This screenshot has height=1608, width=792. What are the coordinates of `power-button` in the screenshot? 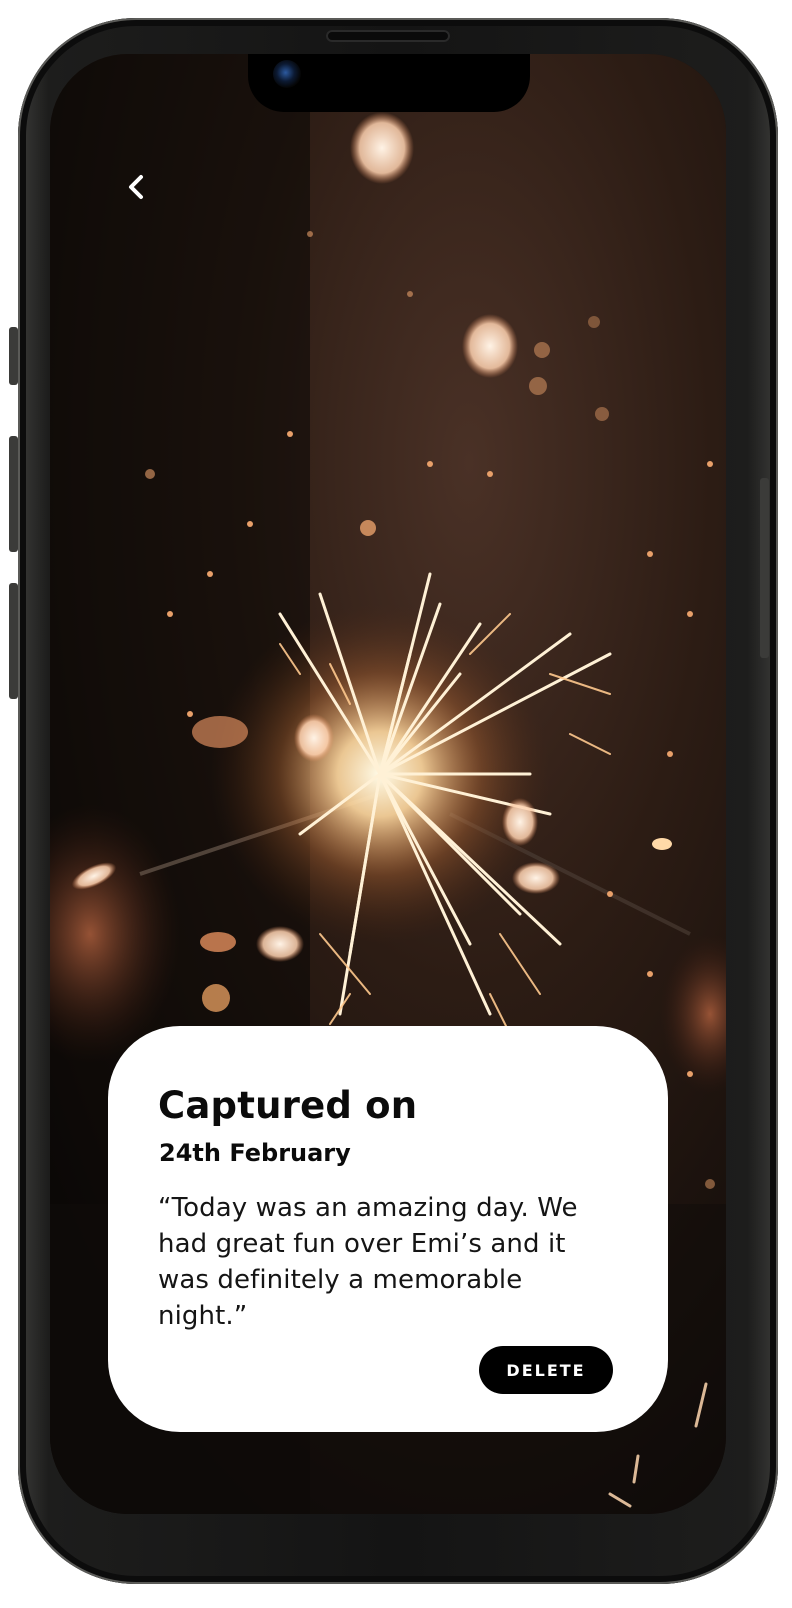 It's located at (764, 568).